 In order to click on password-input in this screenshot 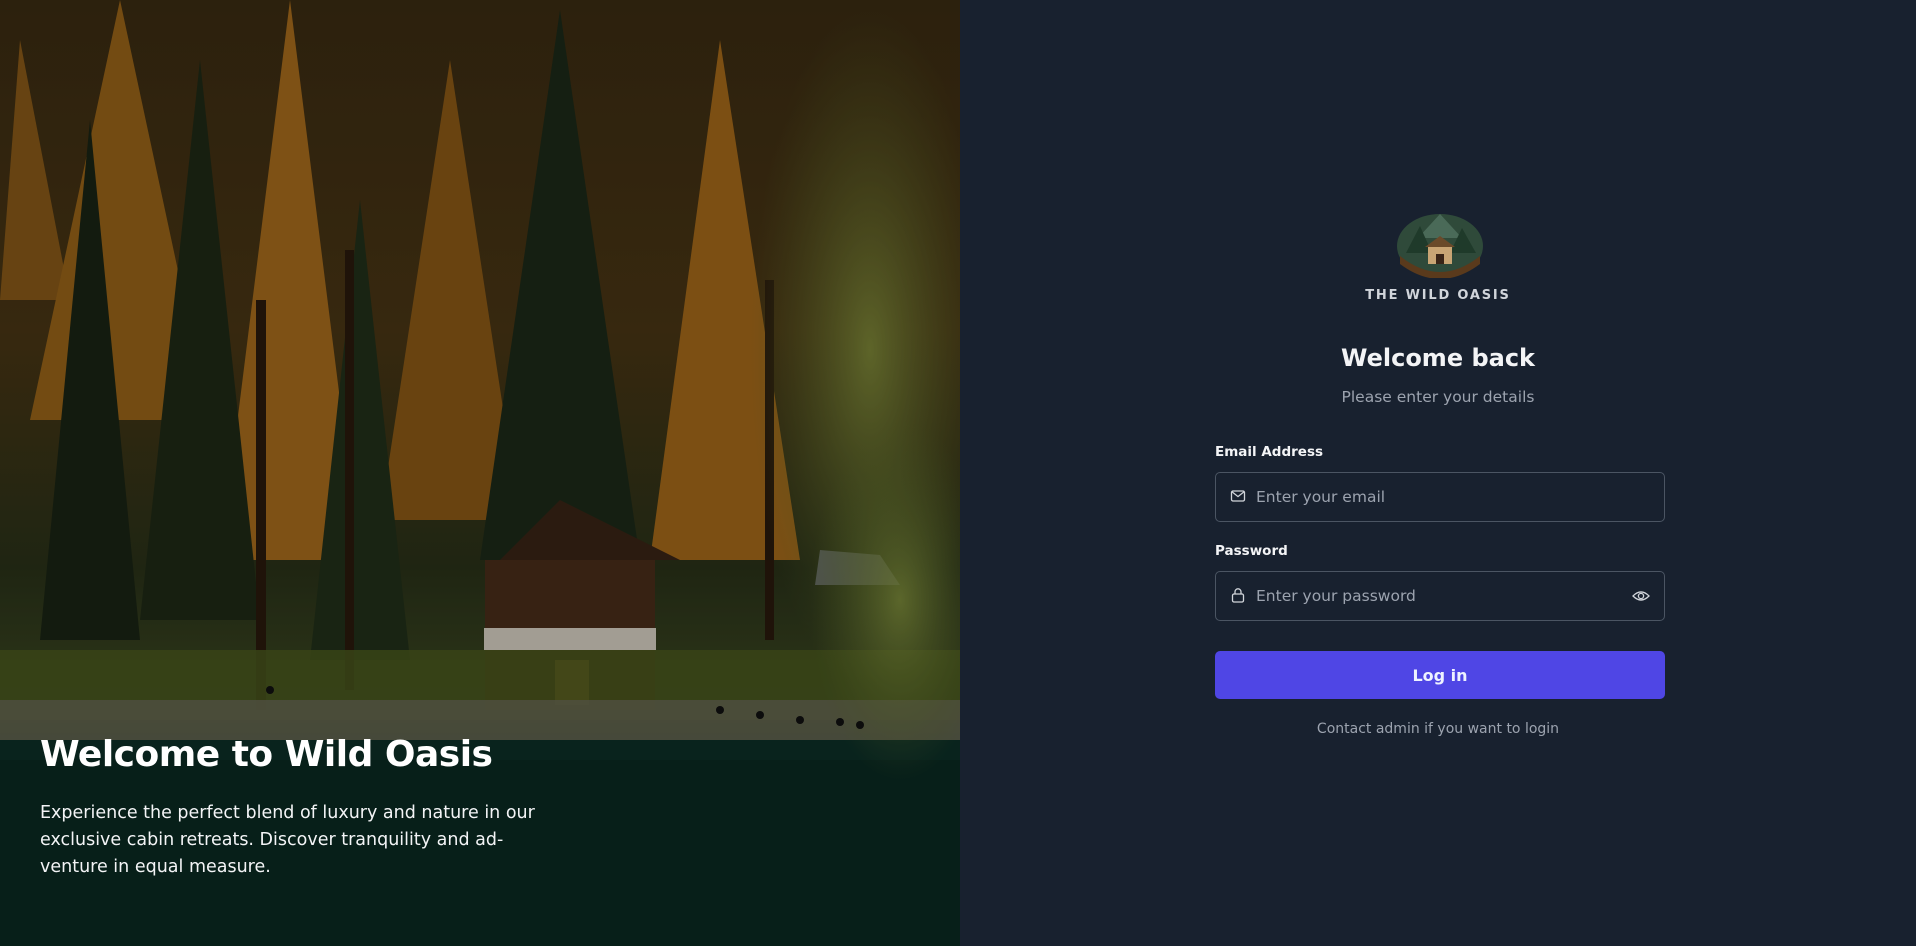, I will do `click(1436, 596)`.